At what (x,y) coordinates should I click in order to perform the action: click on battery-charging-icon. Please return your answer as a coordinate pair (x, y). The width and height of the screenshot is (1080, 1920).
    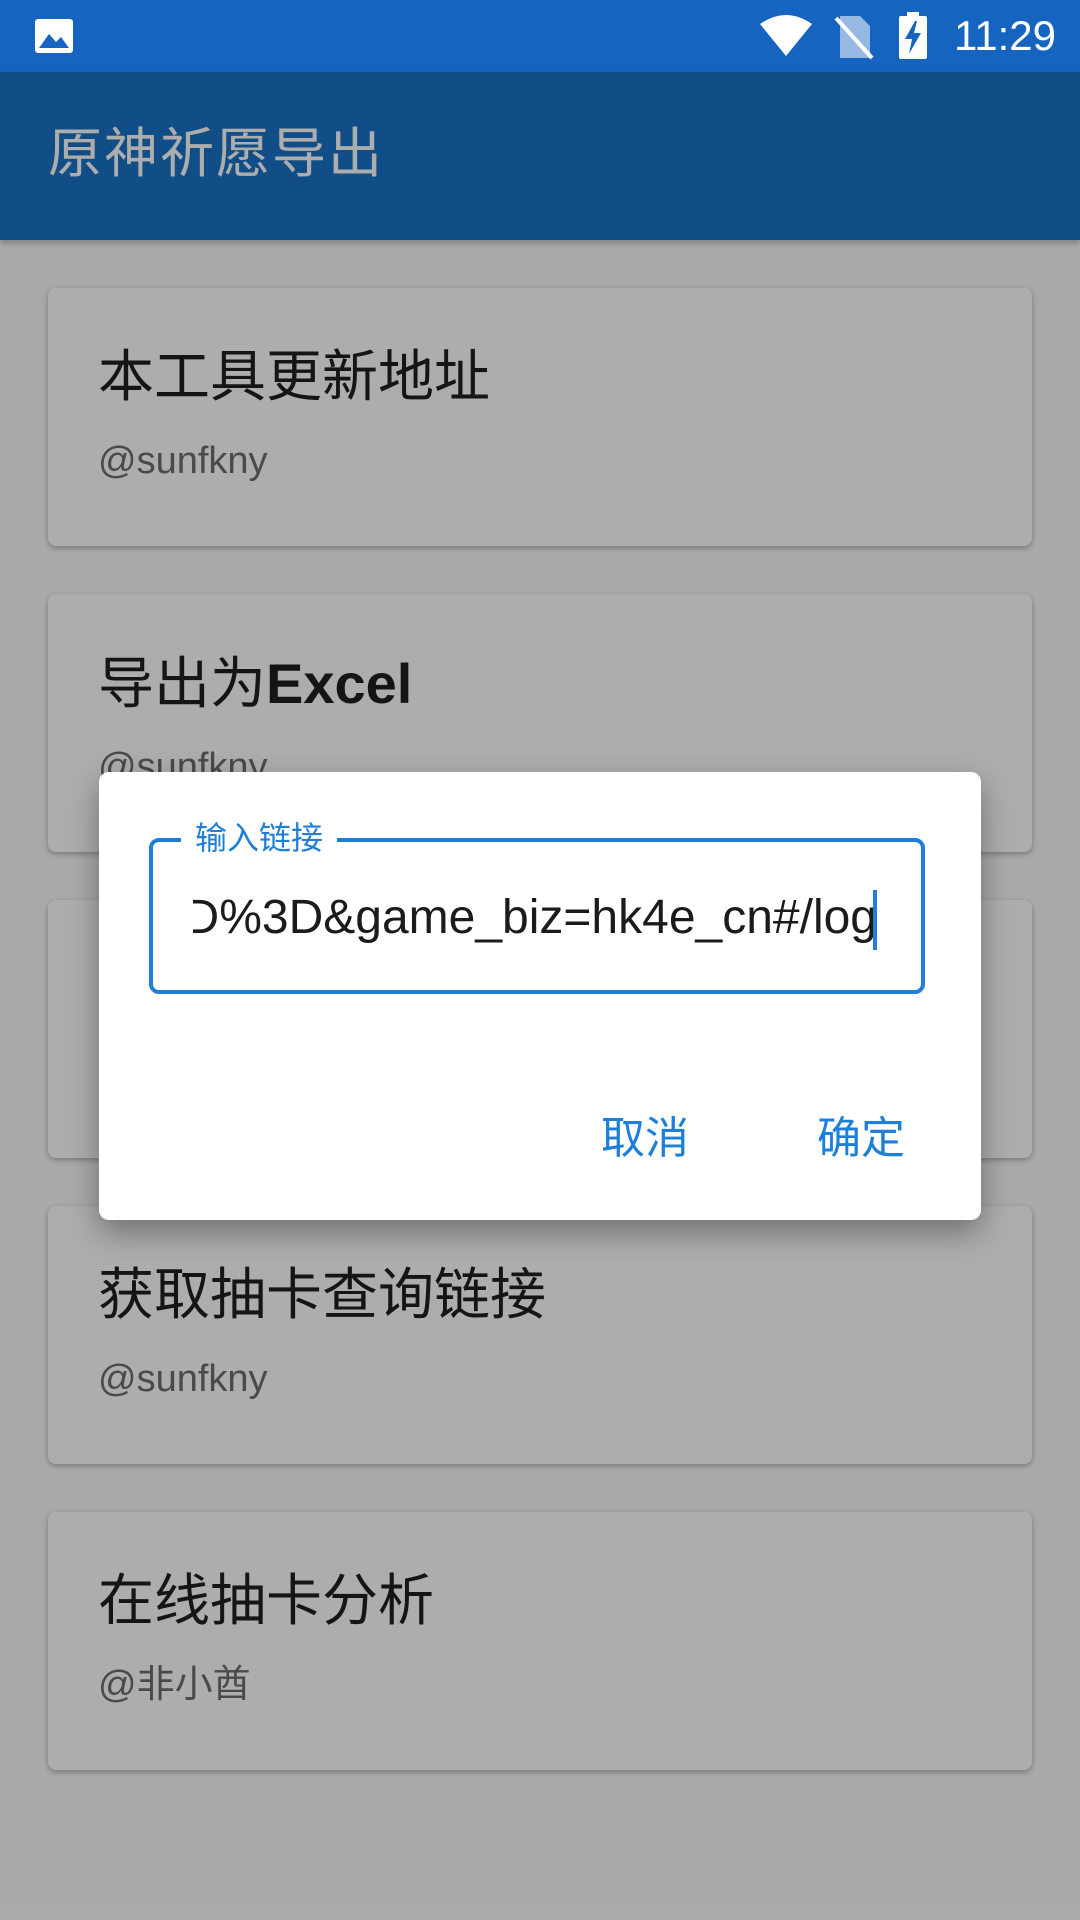
    Looking at the image, I should click on (913, 38).